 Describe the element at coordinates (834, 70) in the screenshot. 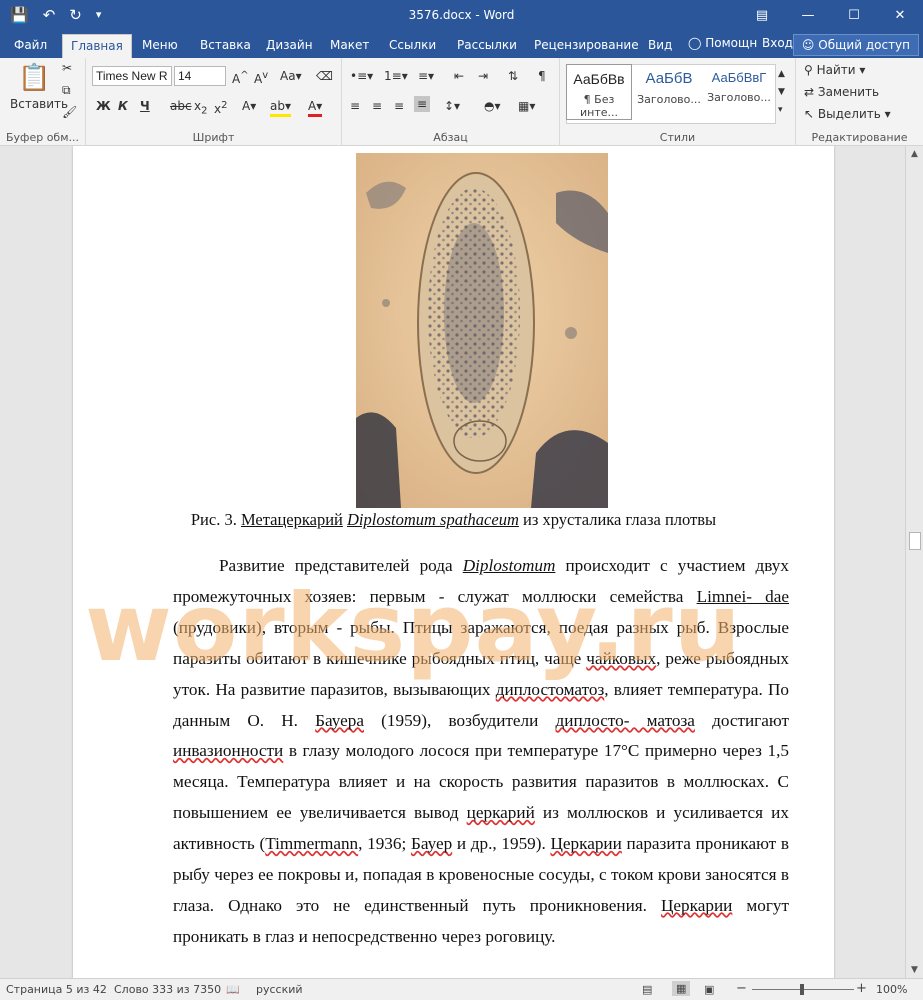

I see `find-button: ⚲ Найти ▾` at that location.